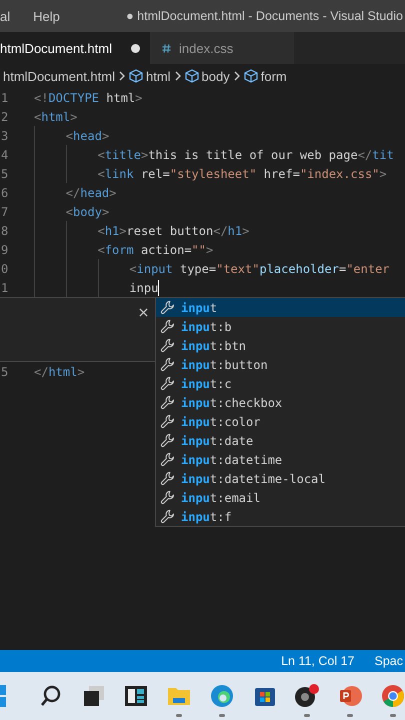 This screenshot has height=720, width=405. I want to click on code-line: <body>, so click(88, 211).